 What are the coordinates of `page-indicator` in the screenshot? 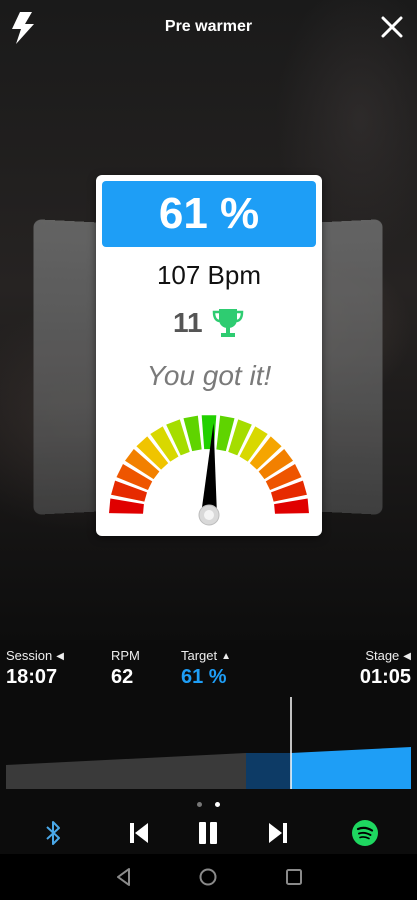 It's located at (208, 800).